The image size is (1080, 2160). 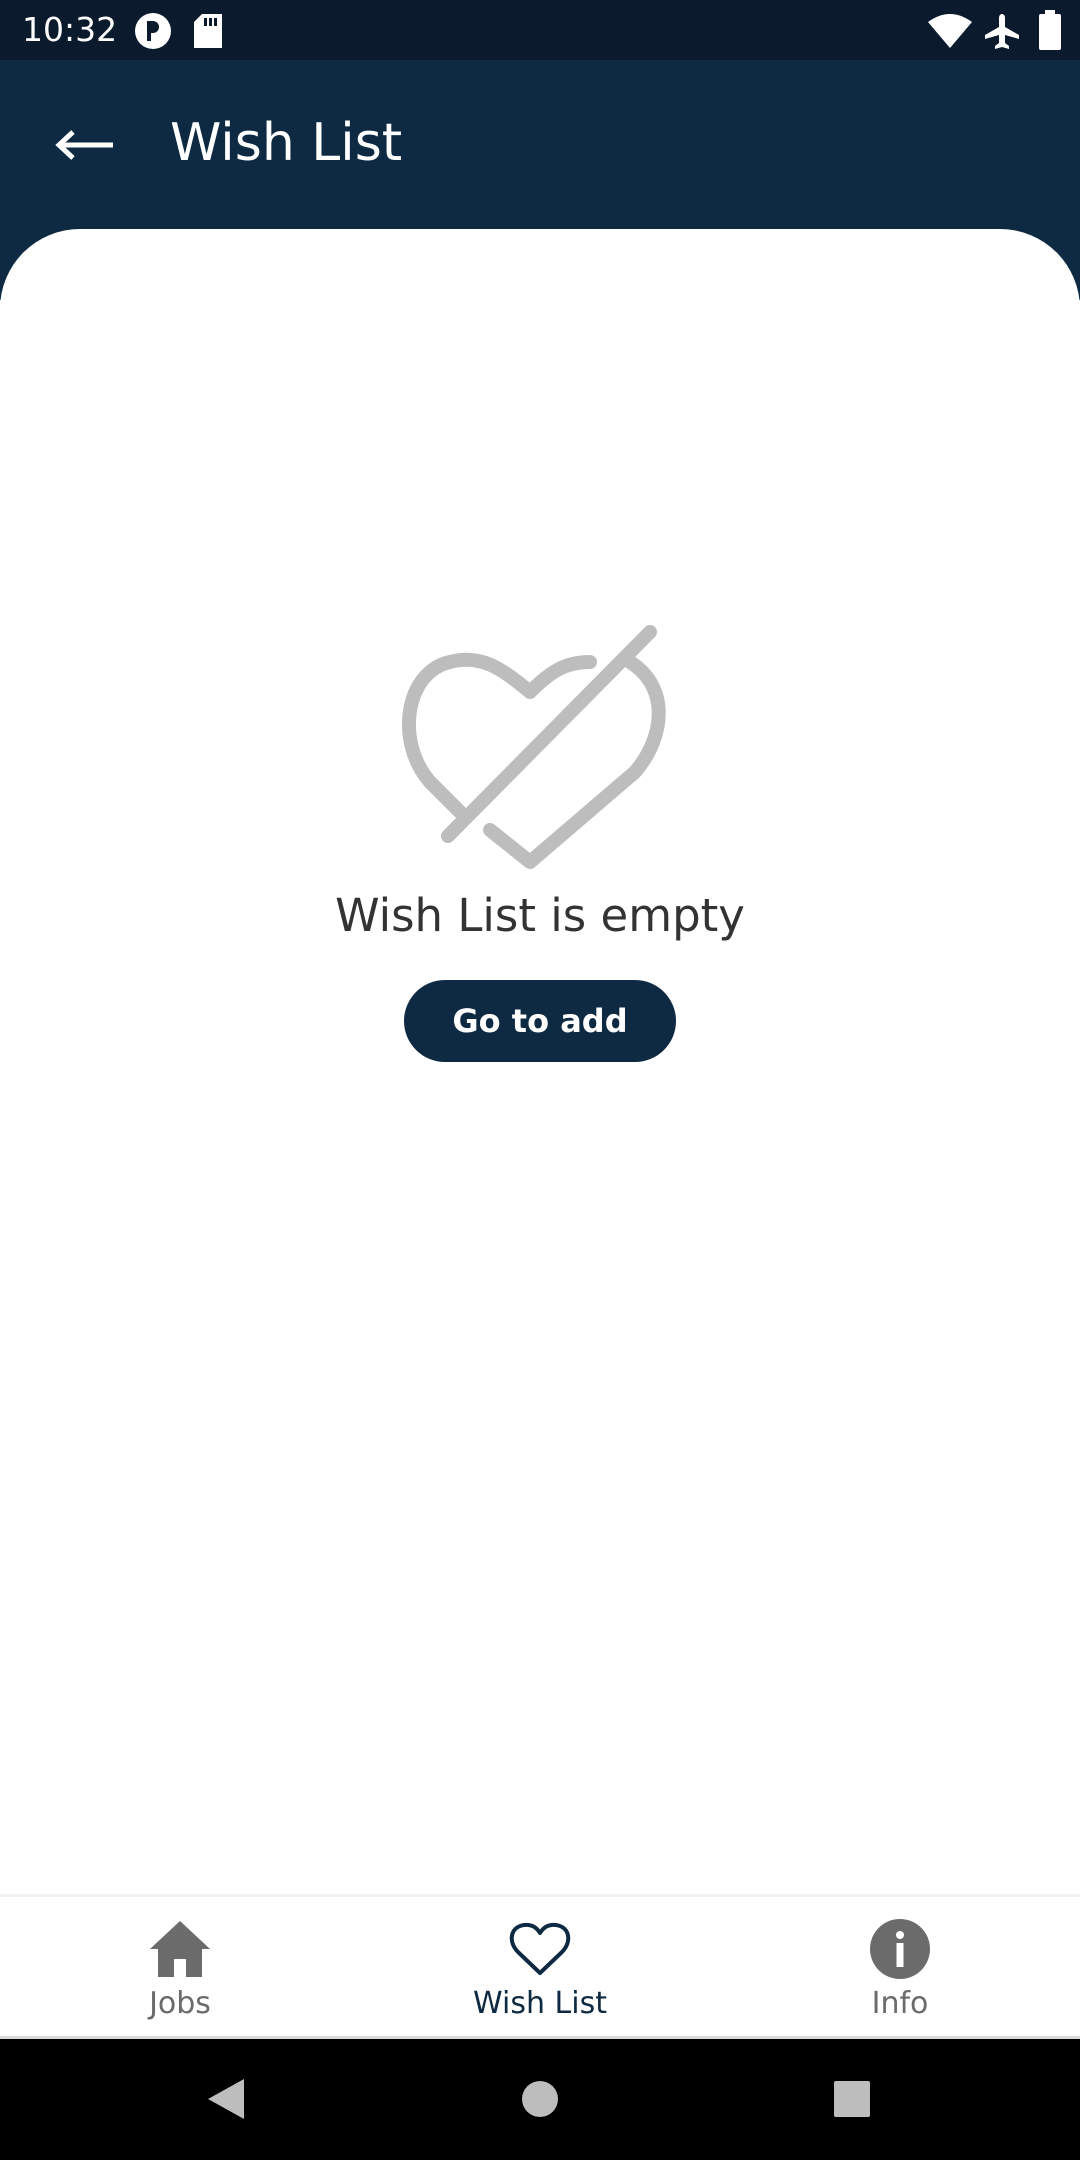 What do you see at coordinates (208, 31) in the screenshot?
I see `sd-card-icon` at bounding box center [208, 31].